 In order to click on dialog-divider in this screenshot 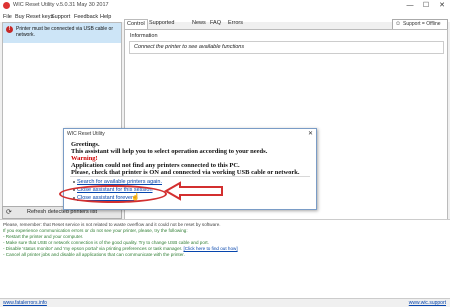, I will do `click(190, 176)`.